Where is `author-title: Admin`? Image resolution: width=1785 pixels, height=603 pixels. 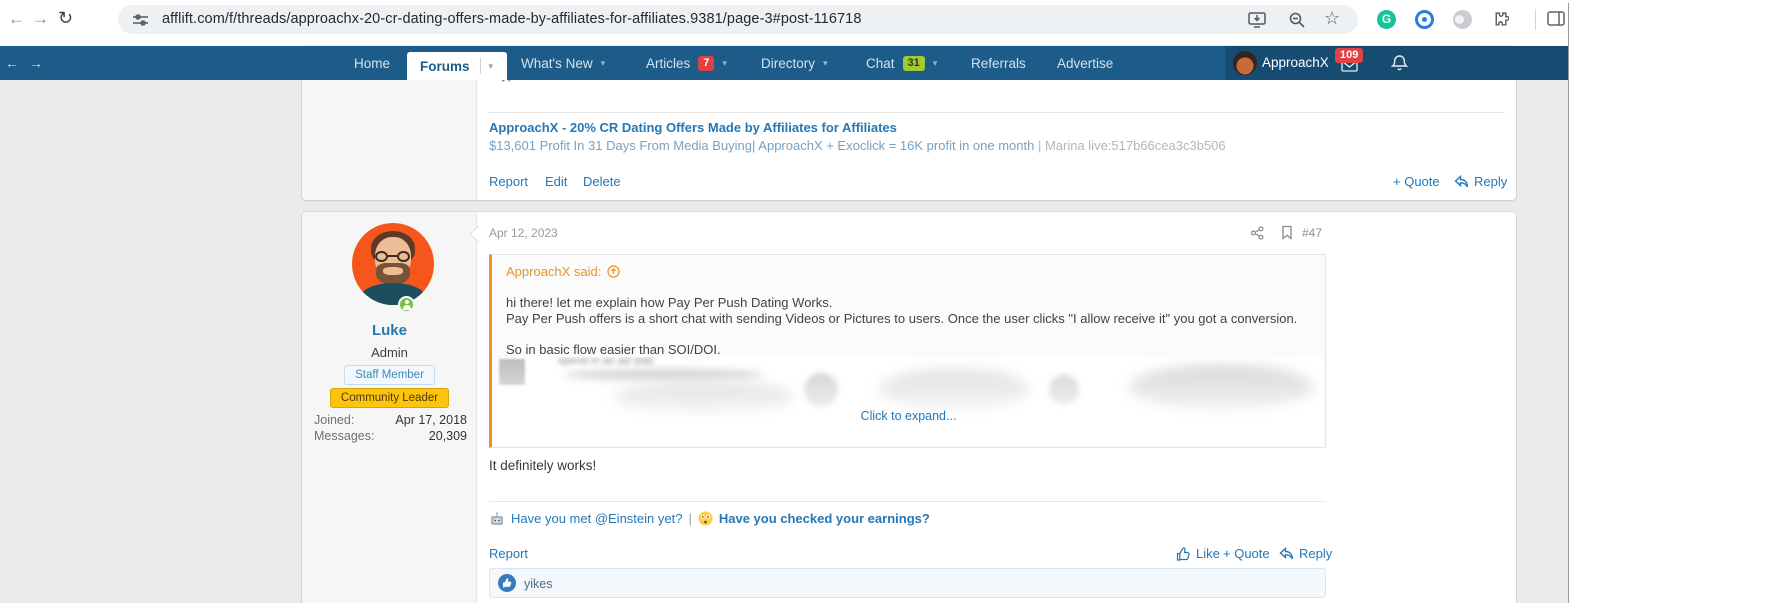
author-title: Admin is located at coordinates (389, 352).